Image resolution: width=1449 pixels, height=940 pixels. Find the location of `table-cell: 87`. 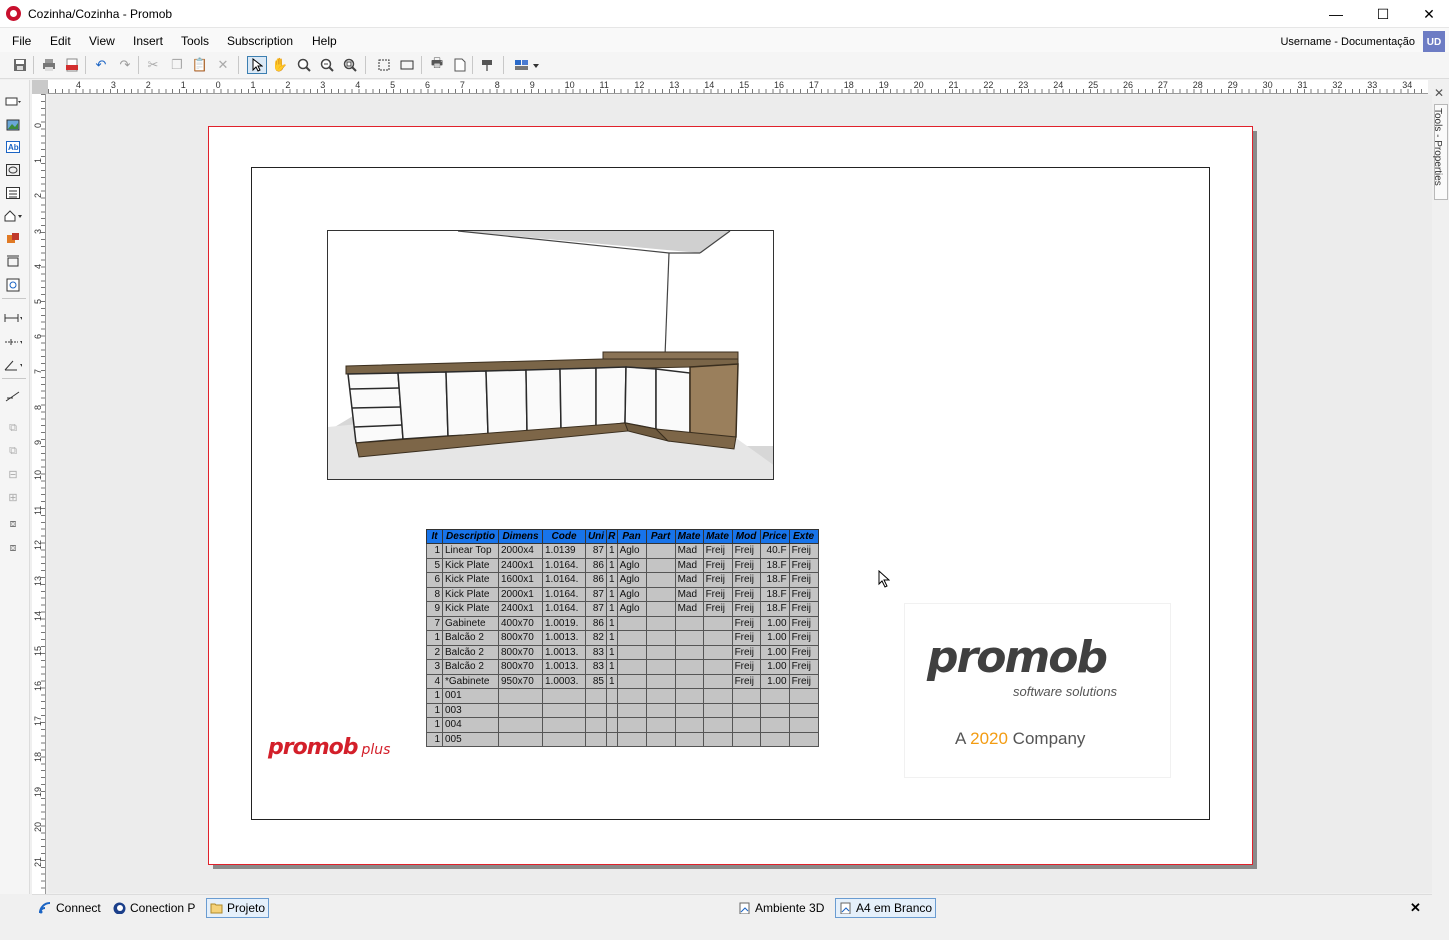

table-cell: 87 is located at coordinates (596, 551).